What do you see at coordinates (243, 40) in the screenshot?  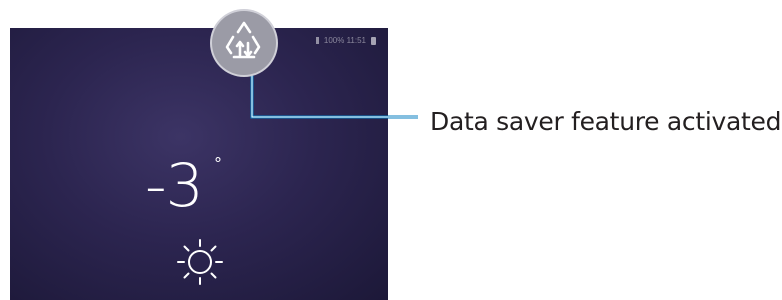 I see `data-saver-icon` at bounding box center [243, 40].